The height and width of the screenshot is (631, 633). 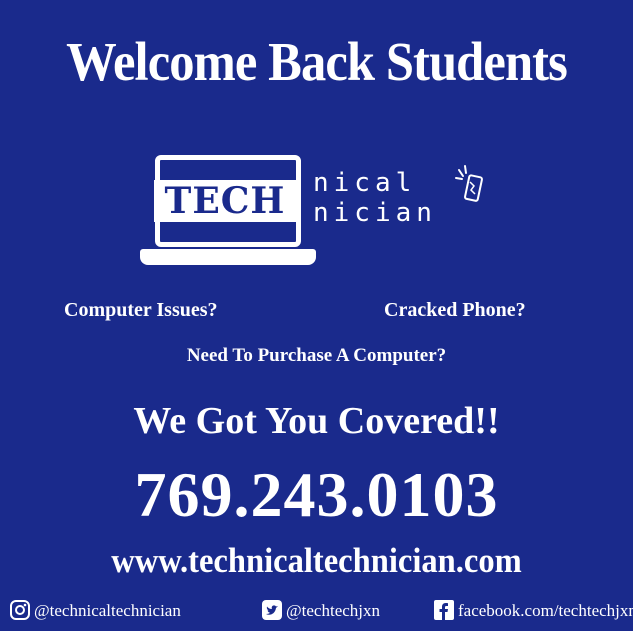 What do you see at coordinates (316, 355) in the screenshot?
I see `purchase-computer-text: Need To Purchase A Computer?` at bounding box center [316, 355].